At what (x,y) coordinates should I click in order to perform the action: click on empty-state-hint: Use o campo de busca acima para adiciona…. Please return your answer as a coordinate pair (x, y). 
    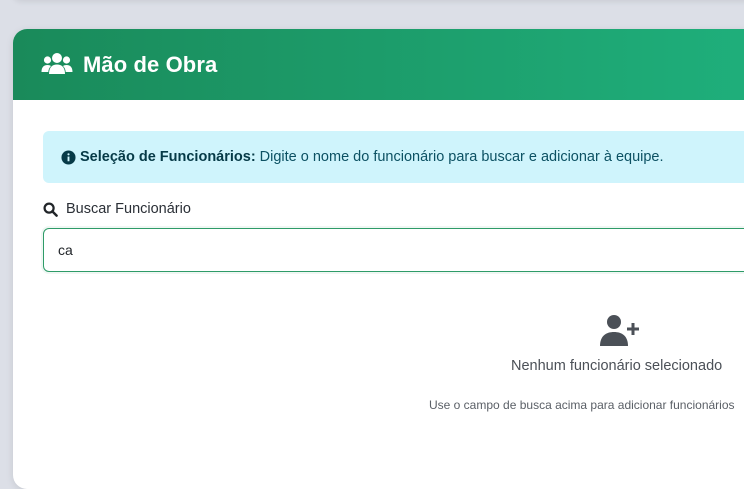
    Looking at the image, I should click on (582, 405).